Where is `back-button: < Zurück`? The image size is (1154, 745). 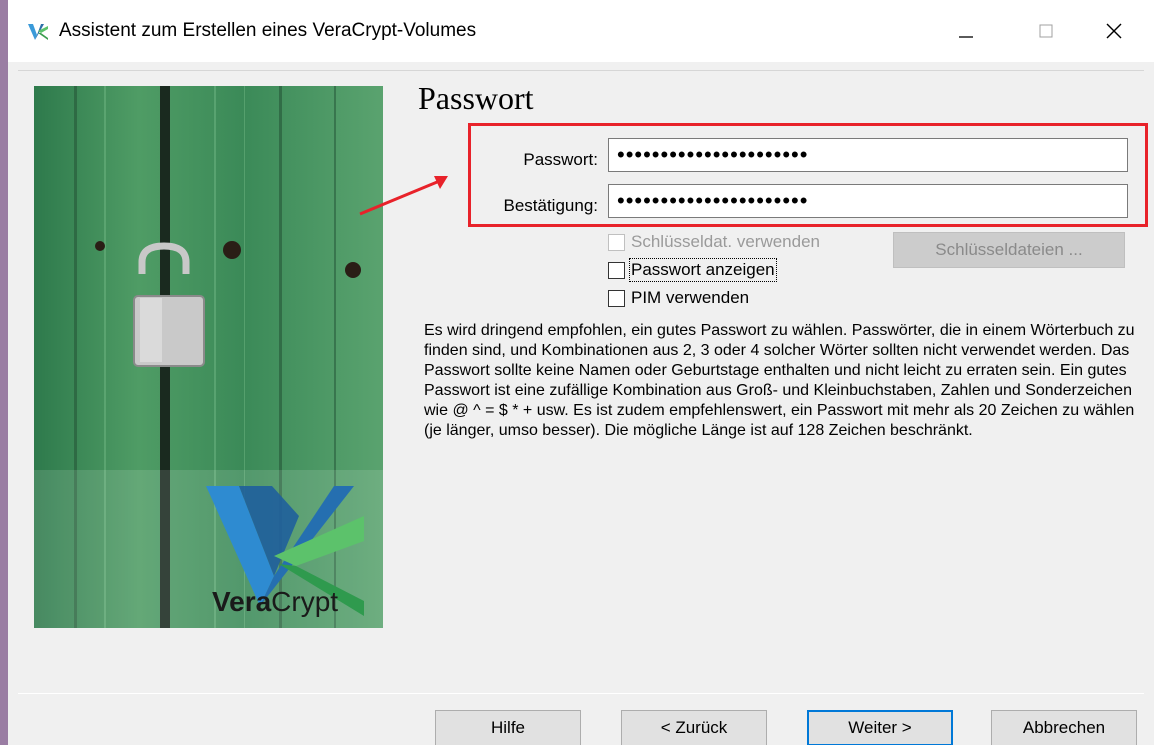 back-button: < Zurück is located at coordinates (694, 727).